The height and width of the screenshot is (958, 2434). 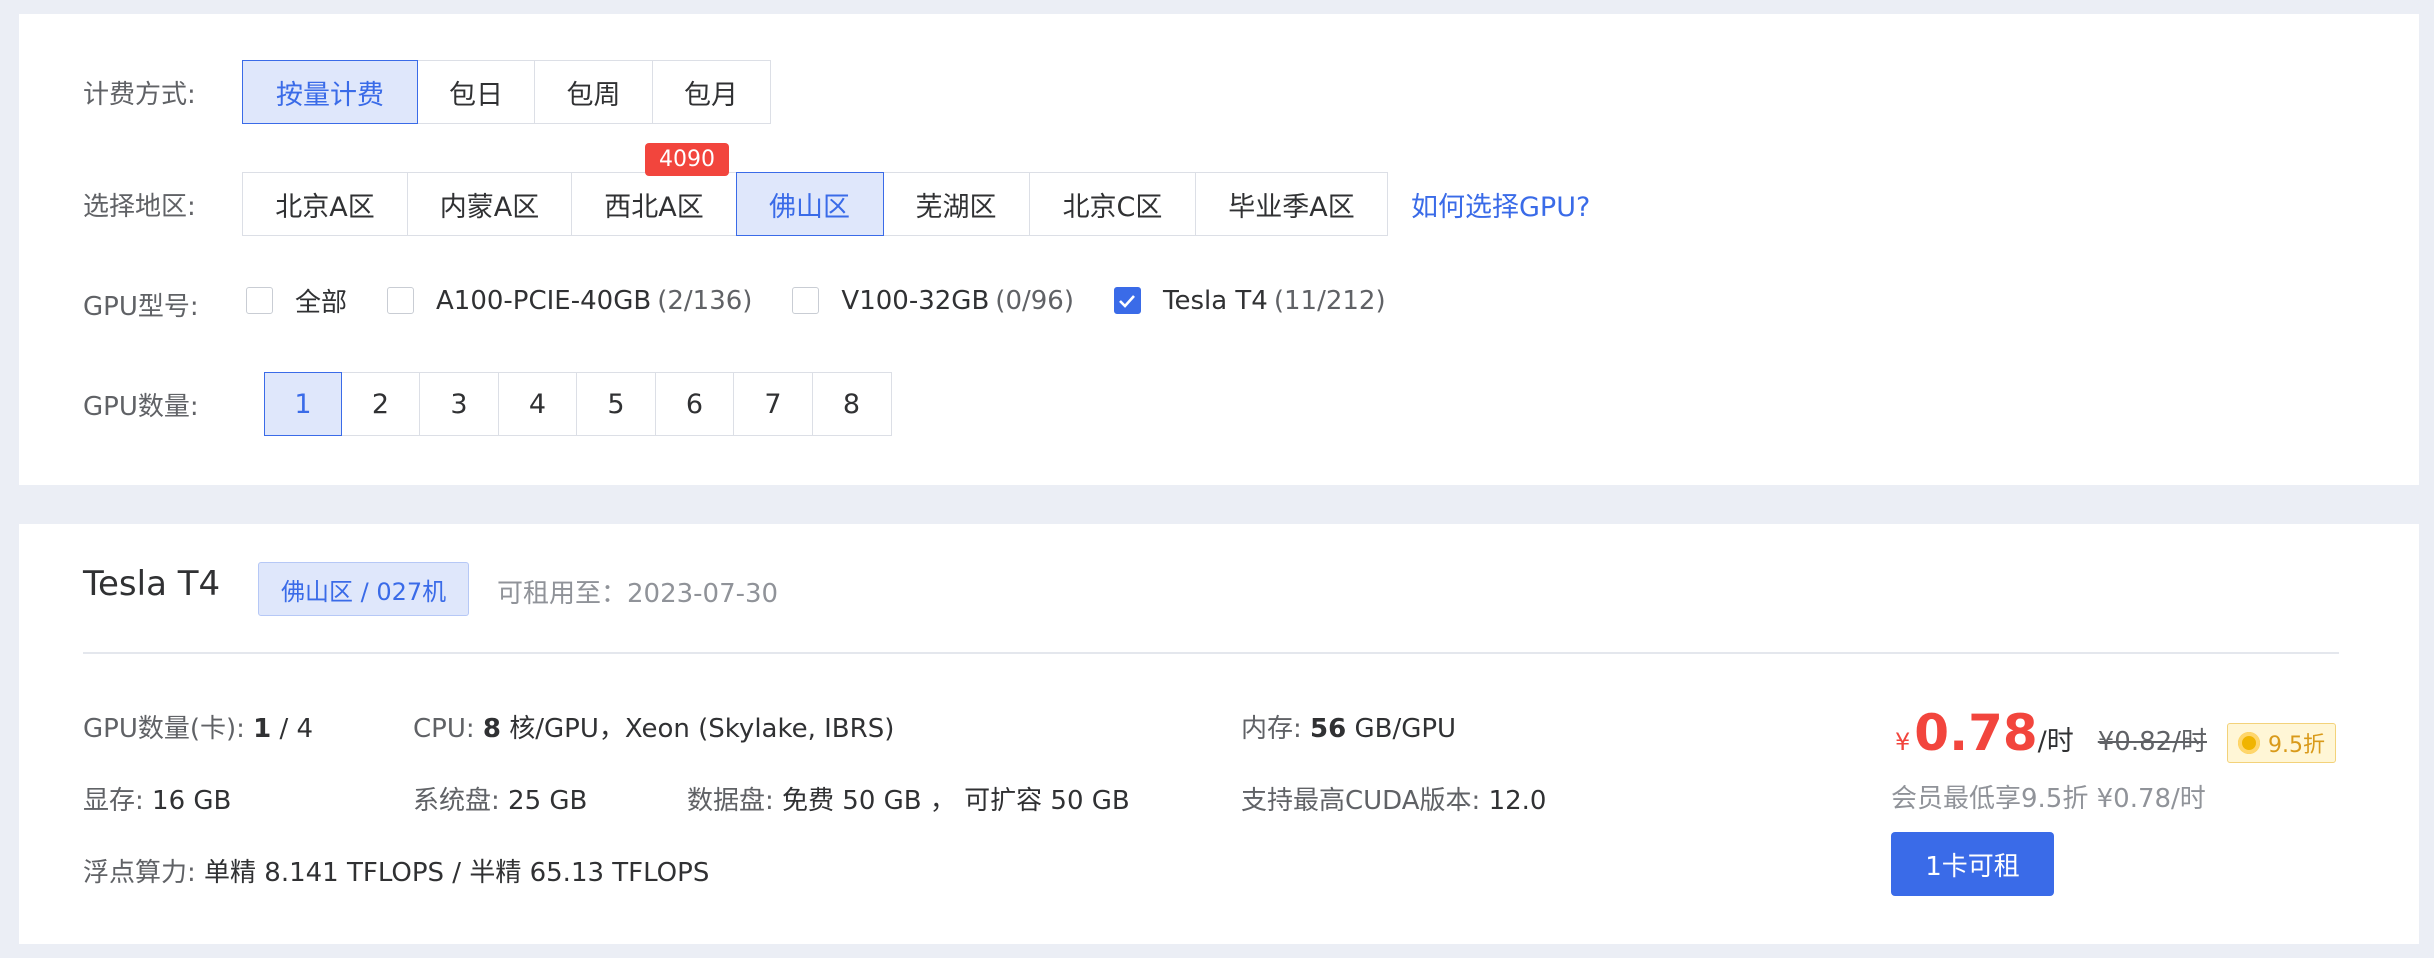 I want to click on spec-label: CPU:, so click(x=444, y=729).